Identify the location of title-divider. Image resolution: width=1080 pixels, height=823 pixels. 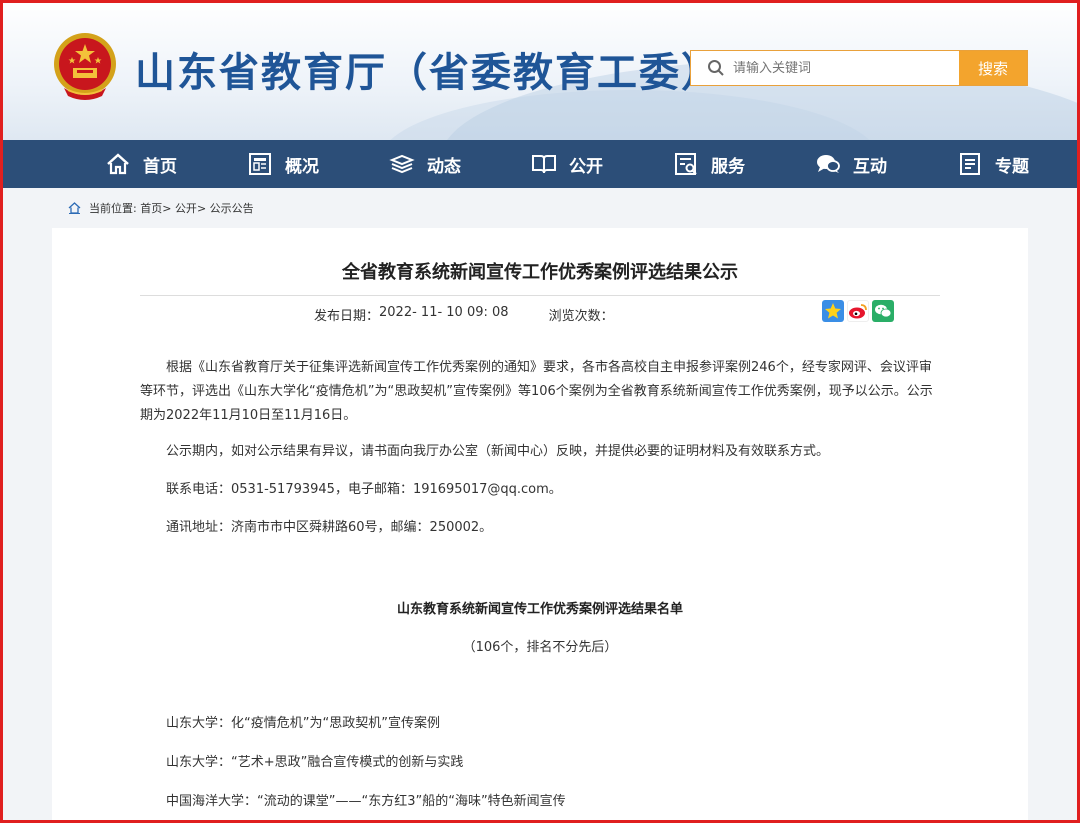
(540, 295).